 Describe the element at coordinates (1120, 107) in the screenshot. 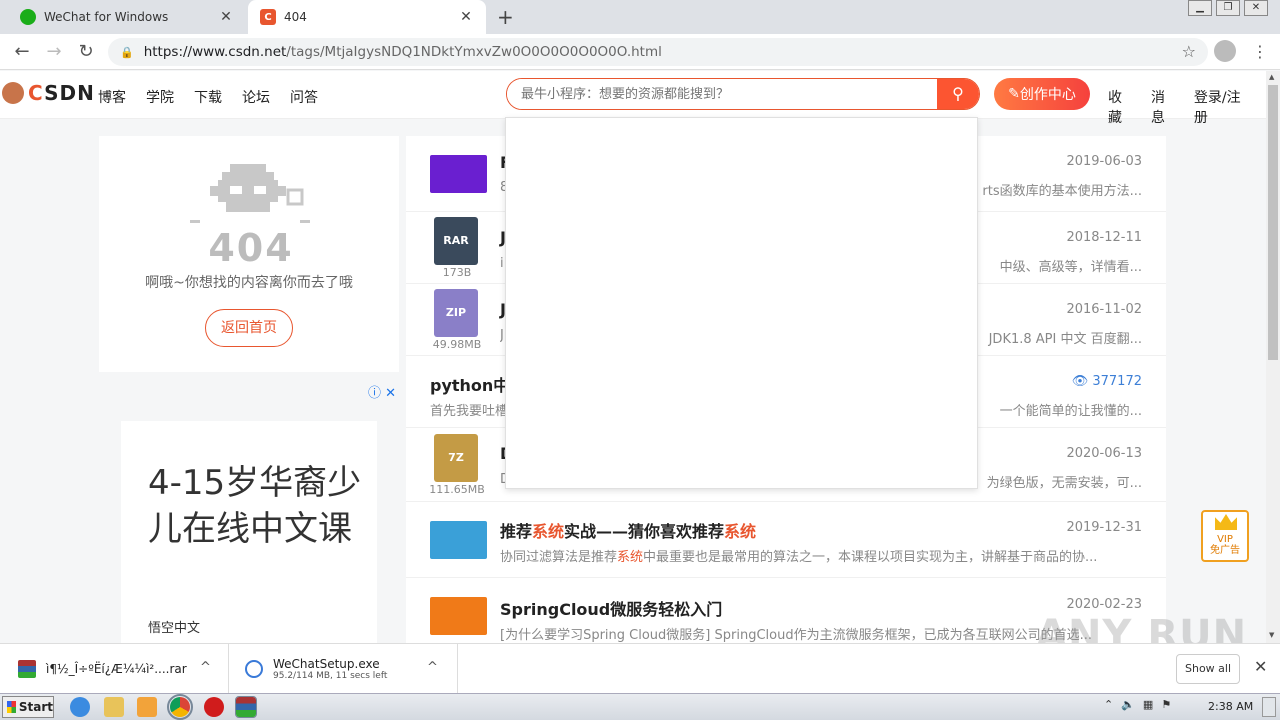

I see `favorites-link: 收藏` at that location.